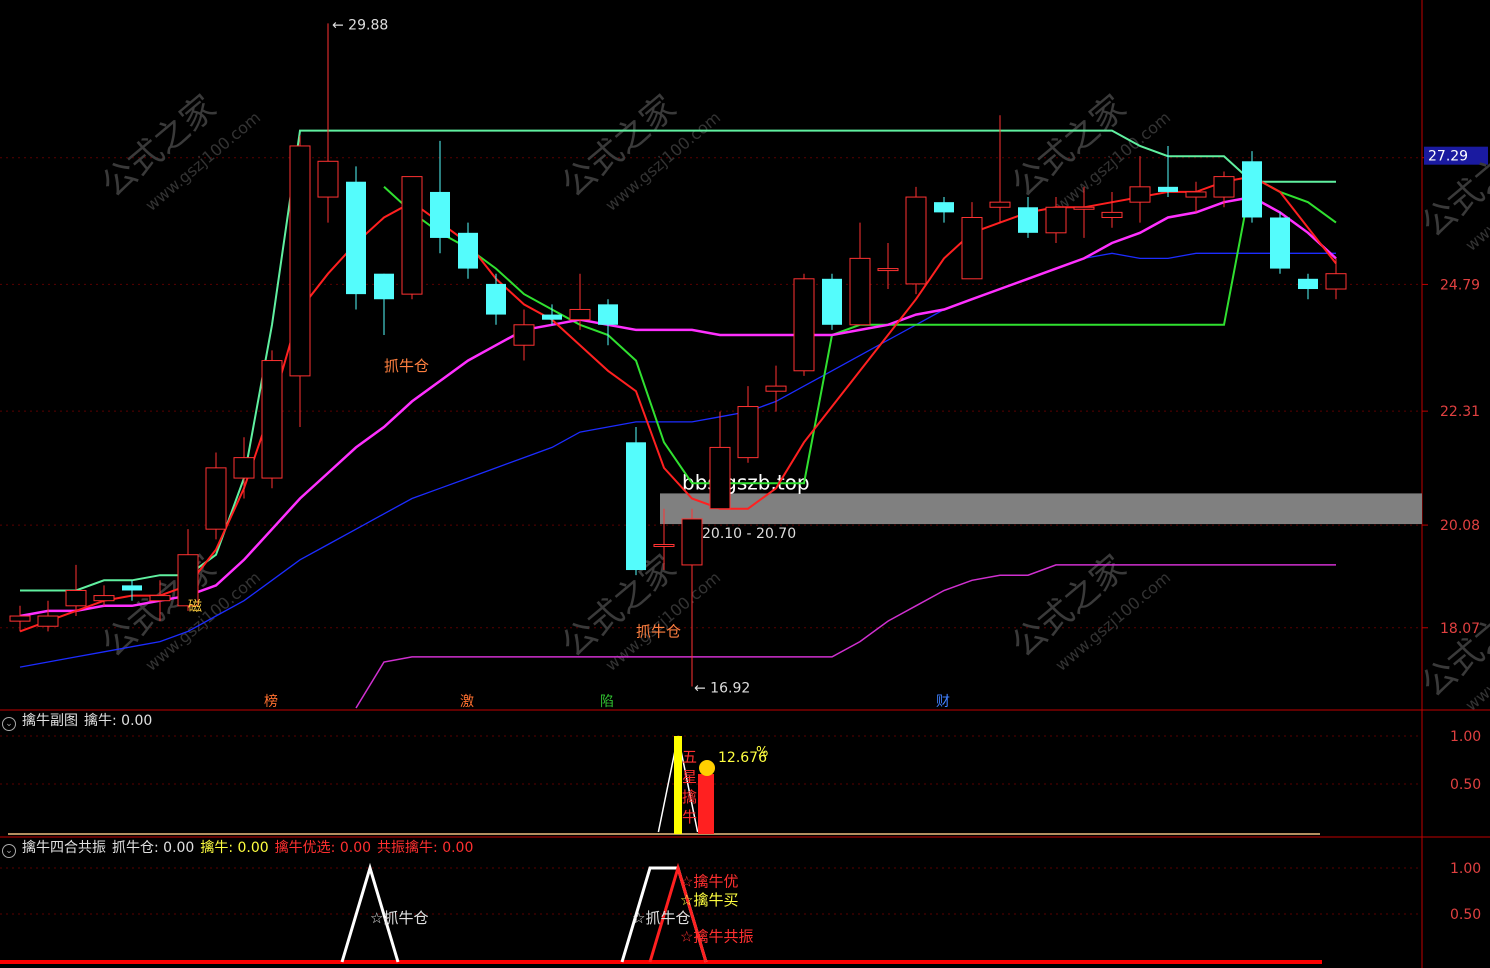 This screenshot has height=968, width=1490. What do you see at coordinates (271, 701) in the screenshot?
I see `event-marker: 榜` at bounding box center [271, 701].